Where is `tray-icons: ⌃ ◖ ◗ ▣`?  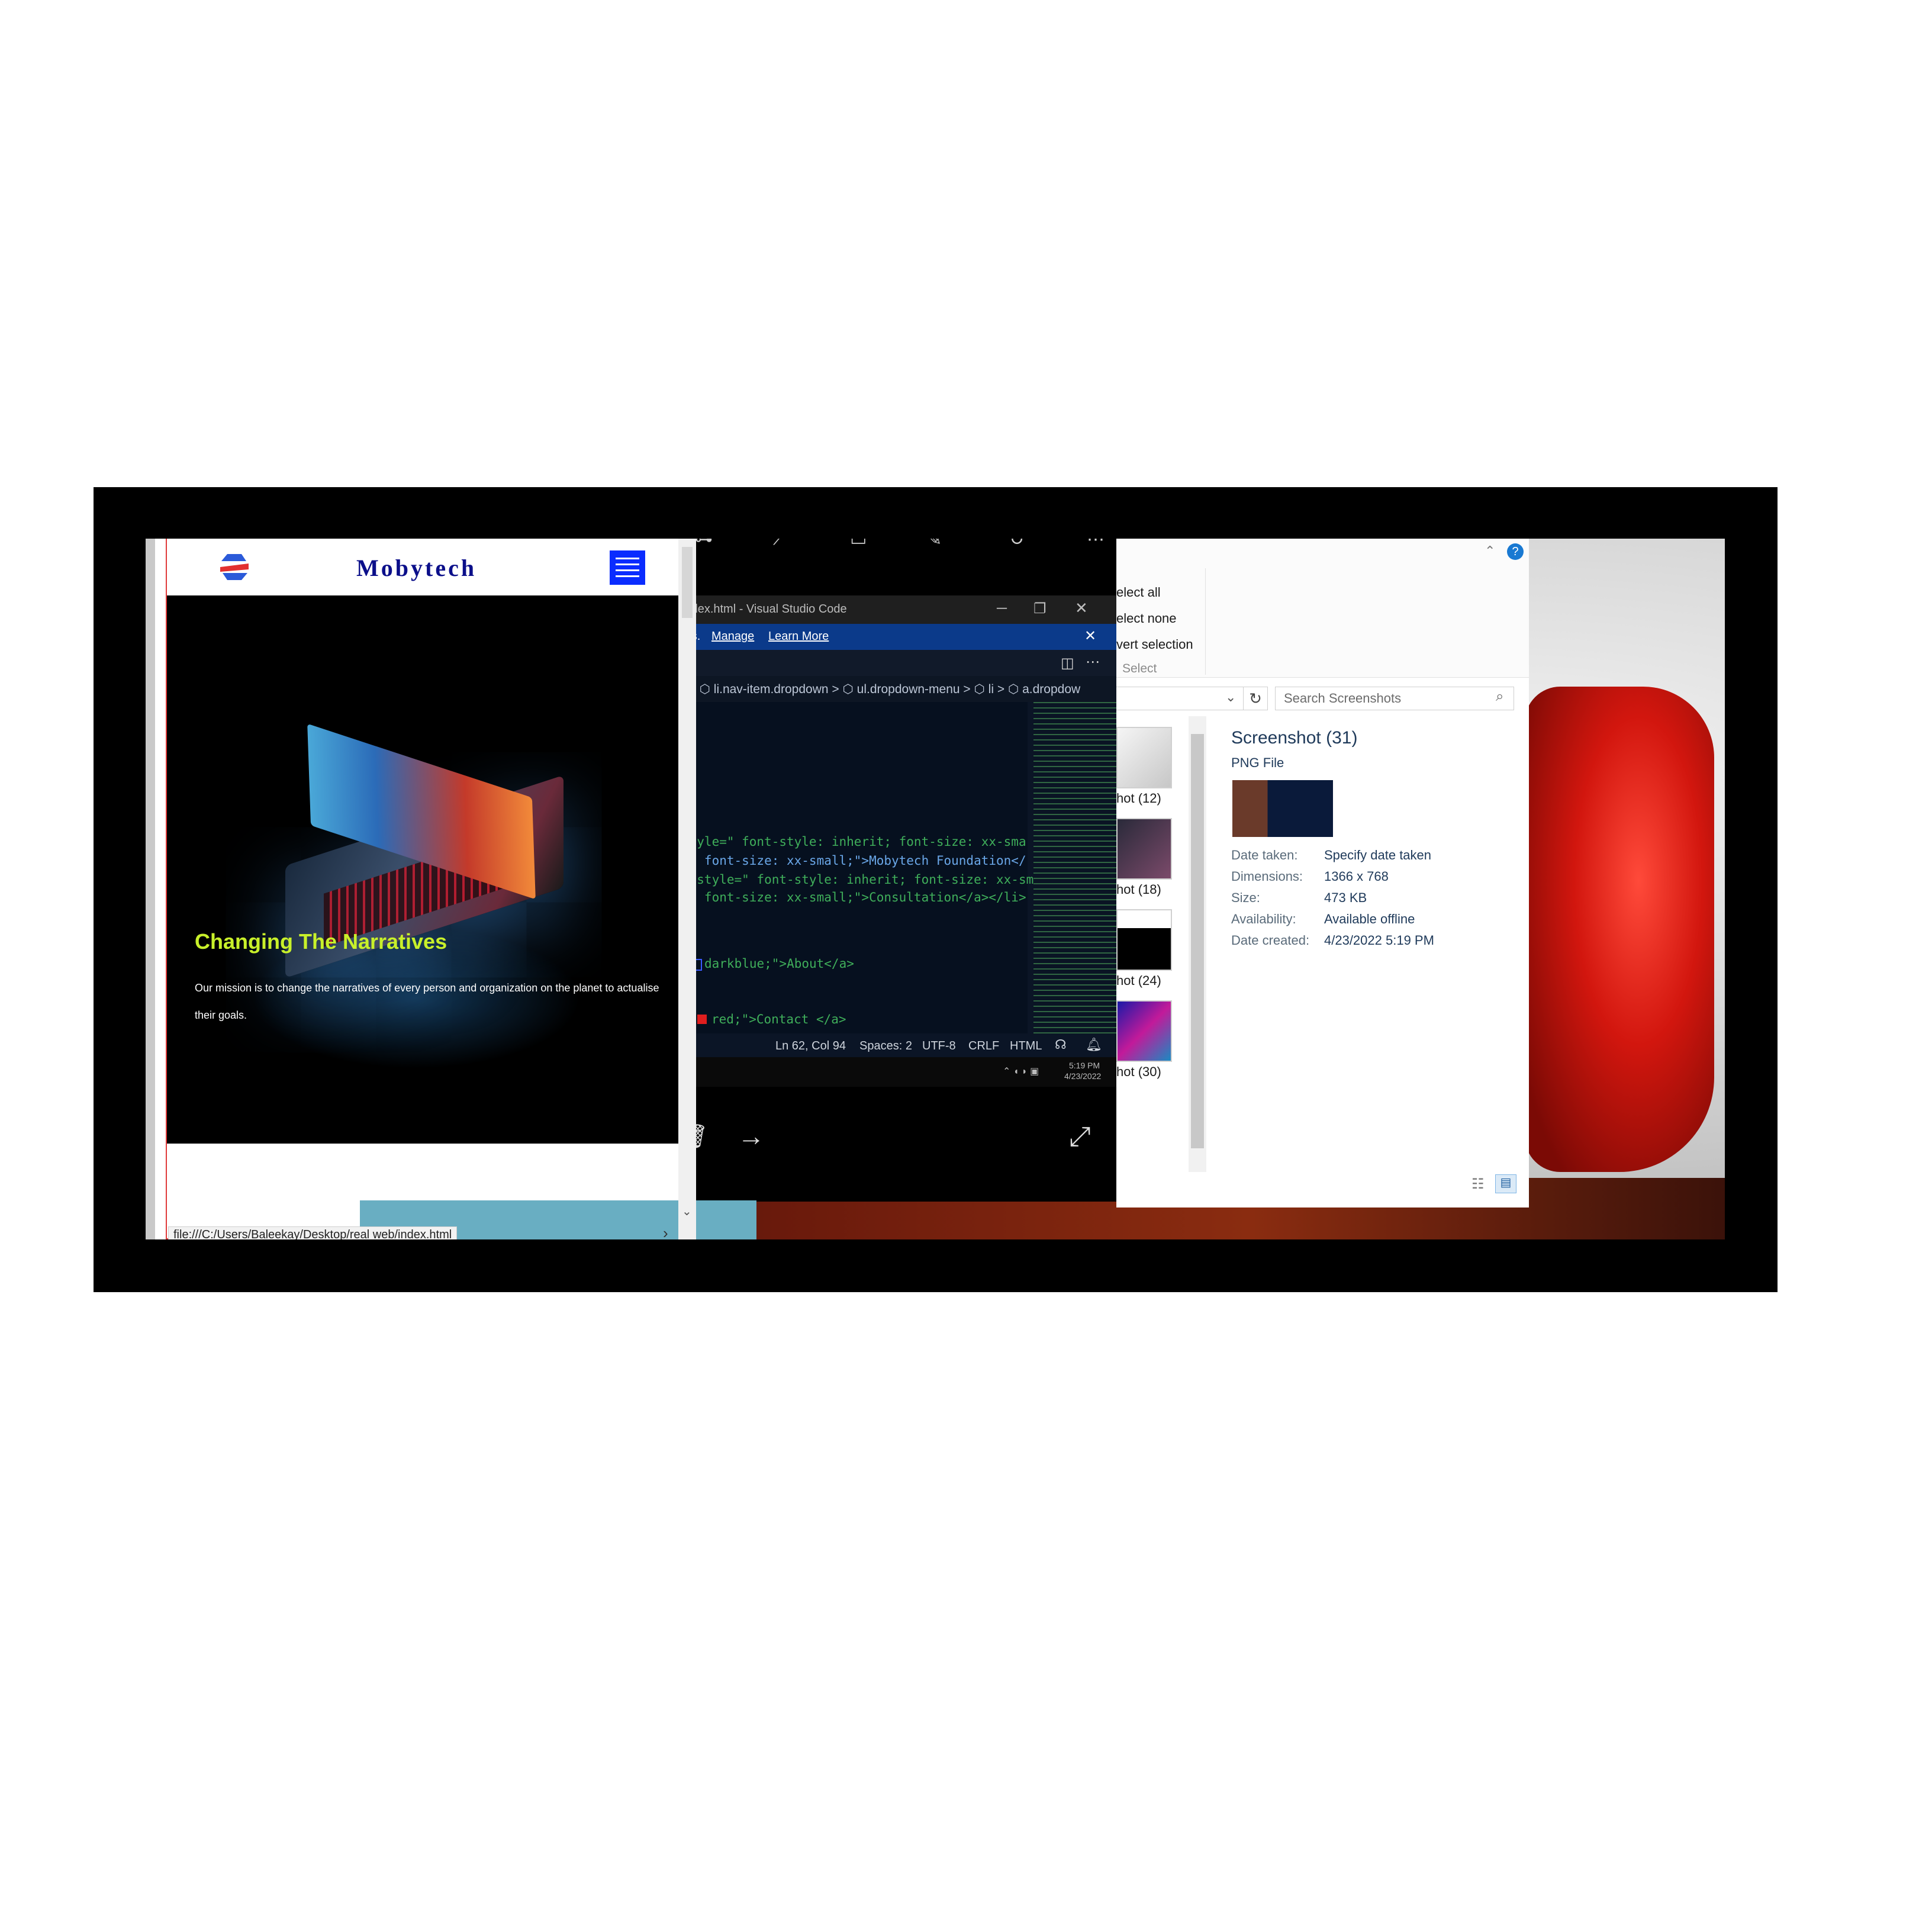 tray-icons: ⌃ ◖ ◗ ▣ is located at coordinates (1021, 1072).